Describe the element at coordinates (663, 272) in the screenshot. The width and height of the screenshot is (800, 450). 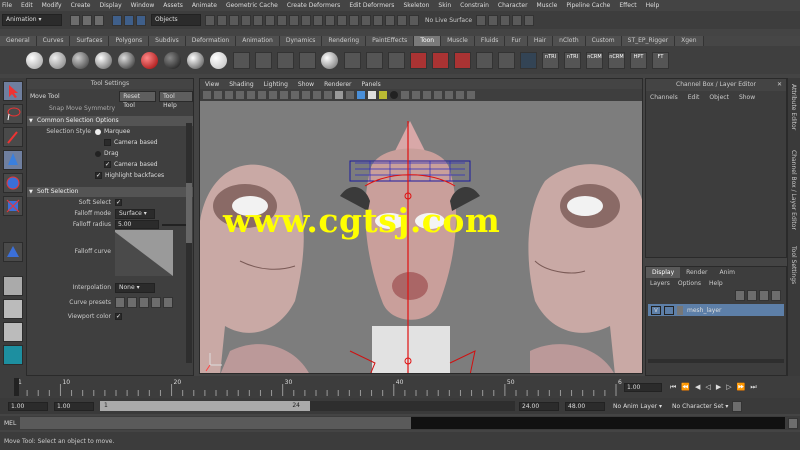
I see `tab-display: Display` at that location.